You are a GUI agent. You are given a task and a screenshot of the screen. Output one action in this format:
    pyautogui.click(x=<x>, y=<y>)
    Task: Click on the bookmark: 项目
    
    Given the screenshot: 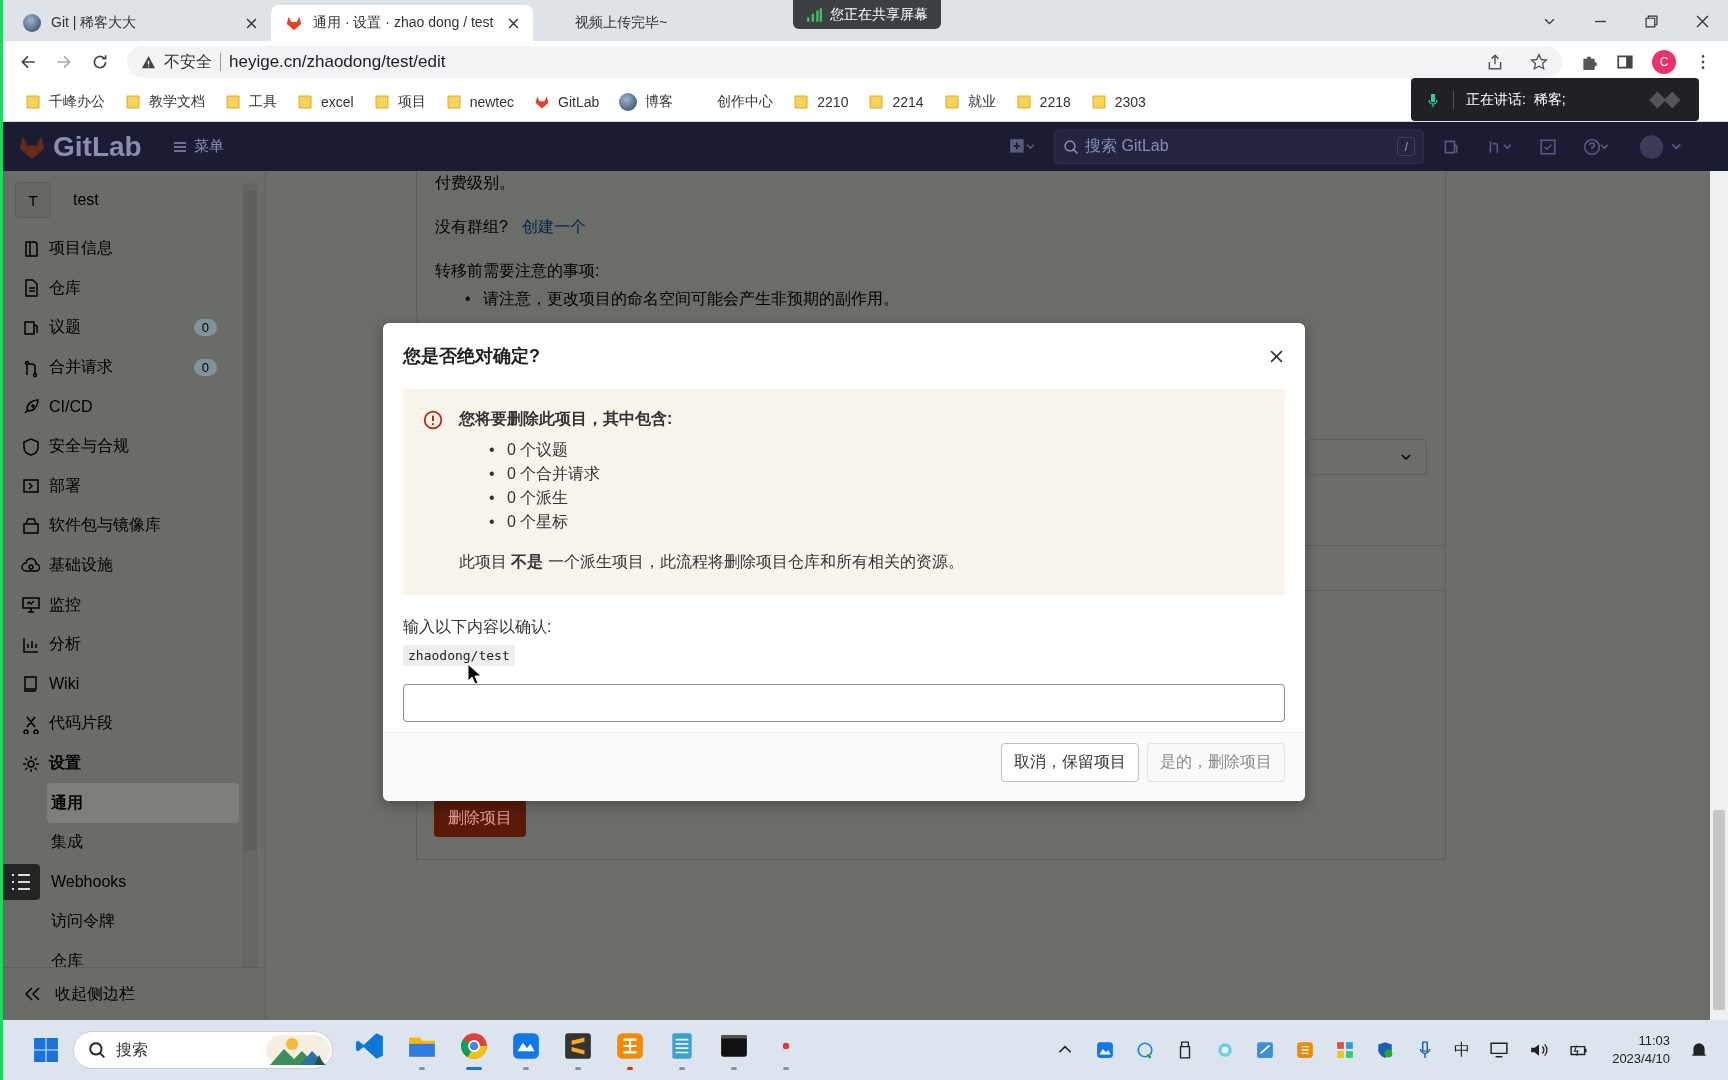 What is the action you would take?
    pyautogui.click(x=399, y=102)
    